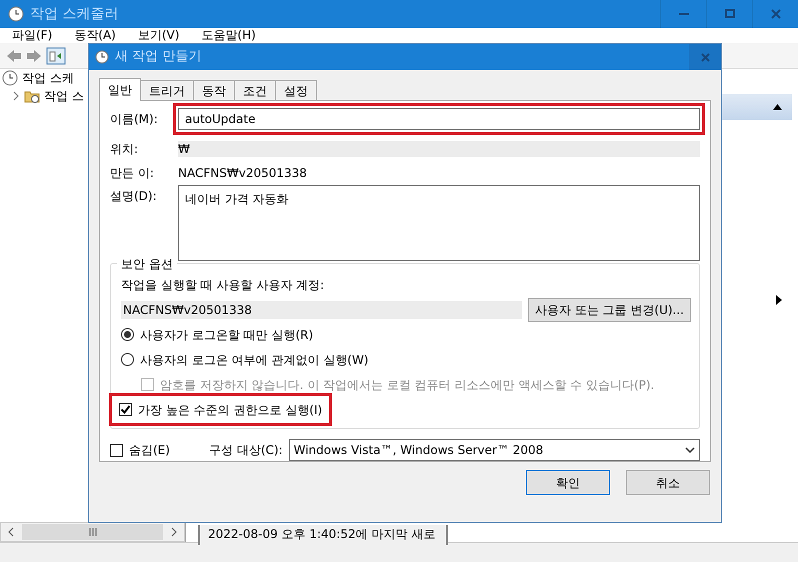  I want to click on option-label: 암호를 저장하지 않습니다. 이 작업에서는 로컬 컴퓨터 리소스에만 액세스할 수 있습니다(P)., so click(407, 385).